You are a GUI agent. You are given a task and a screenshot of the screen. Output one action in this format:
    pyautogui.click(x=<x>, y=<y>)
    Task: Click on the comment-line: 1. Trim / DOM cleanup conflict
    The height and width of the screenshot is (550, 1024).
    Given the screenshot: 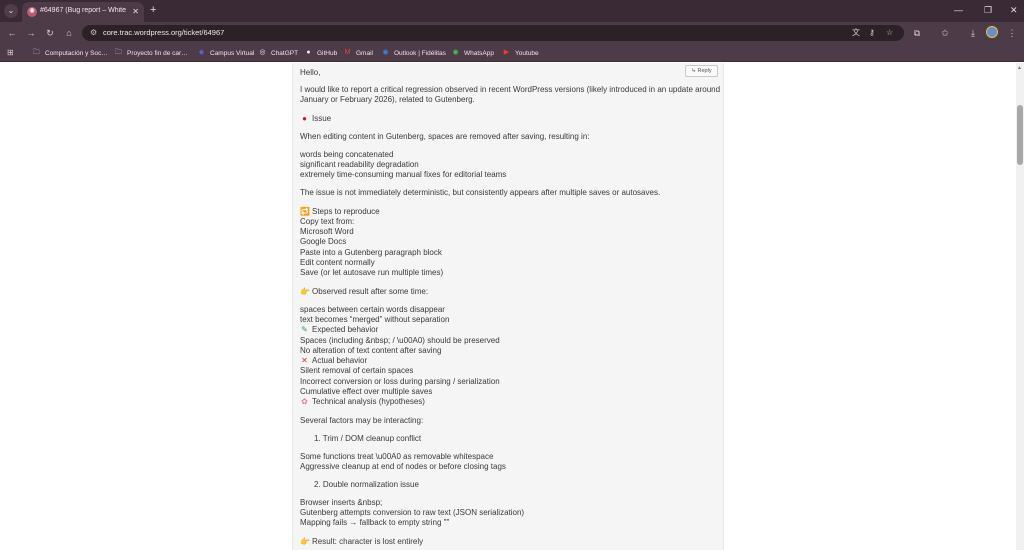 What is the action you would take?
    pyautogui.click(x=367, y=439)
    